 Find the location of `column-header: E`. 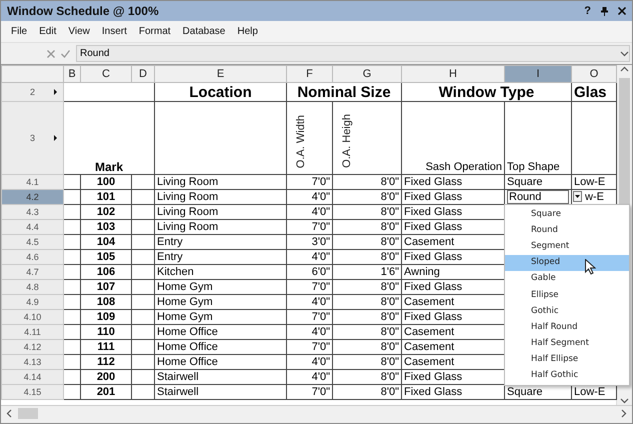

column-header: E is located at coordinates (220, 74).